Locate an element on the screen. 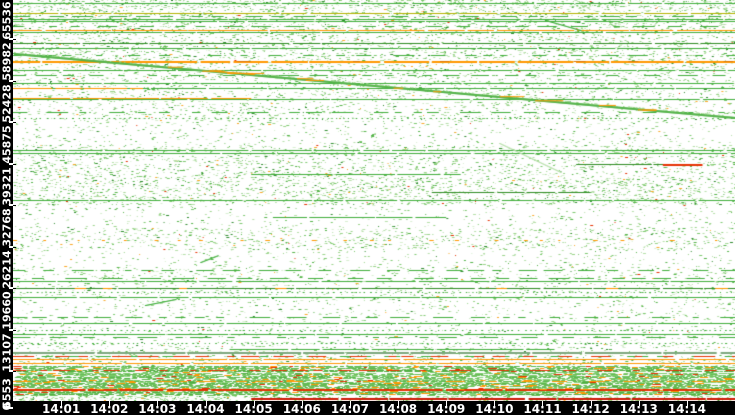  y-axis-tick-label: 26214 is located at coordinates (7, 269).